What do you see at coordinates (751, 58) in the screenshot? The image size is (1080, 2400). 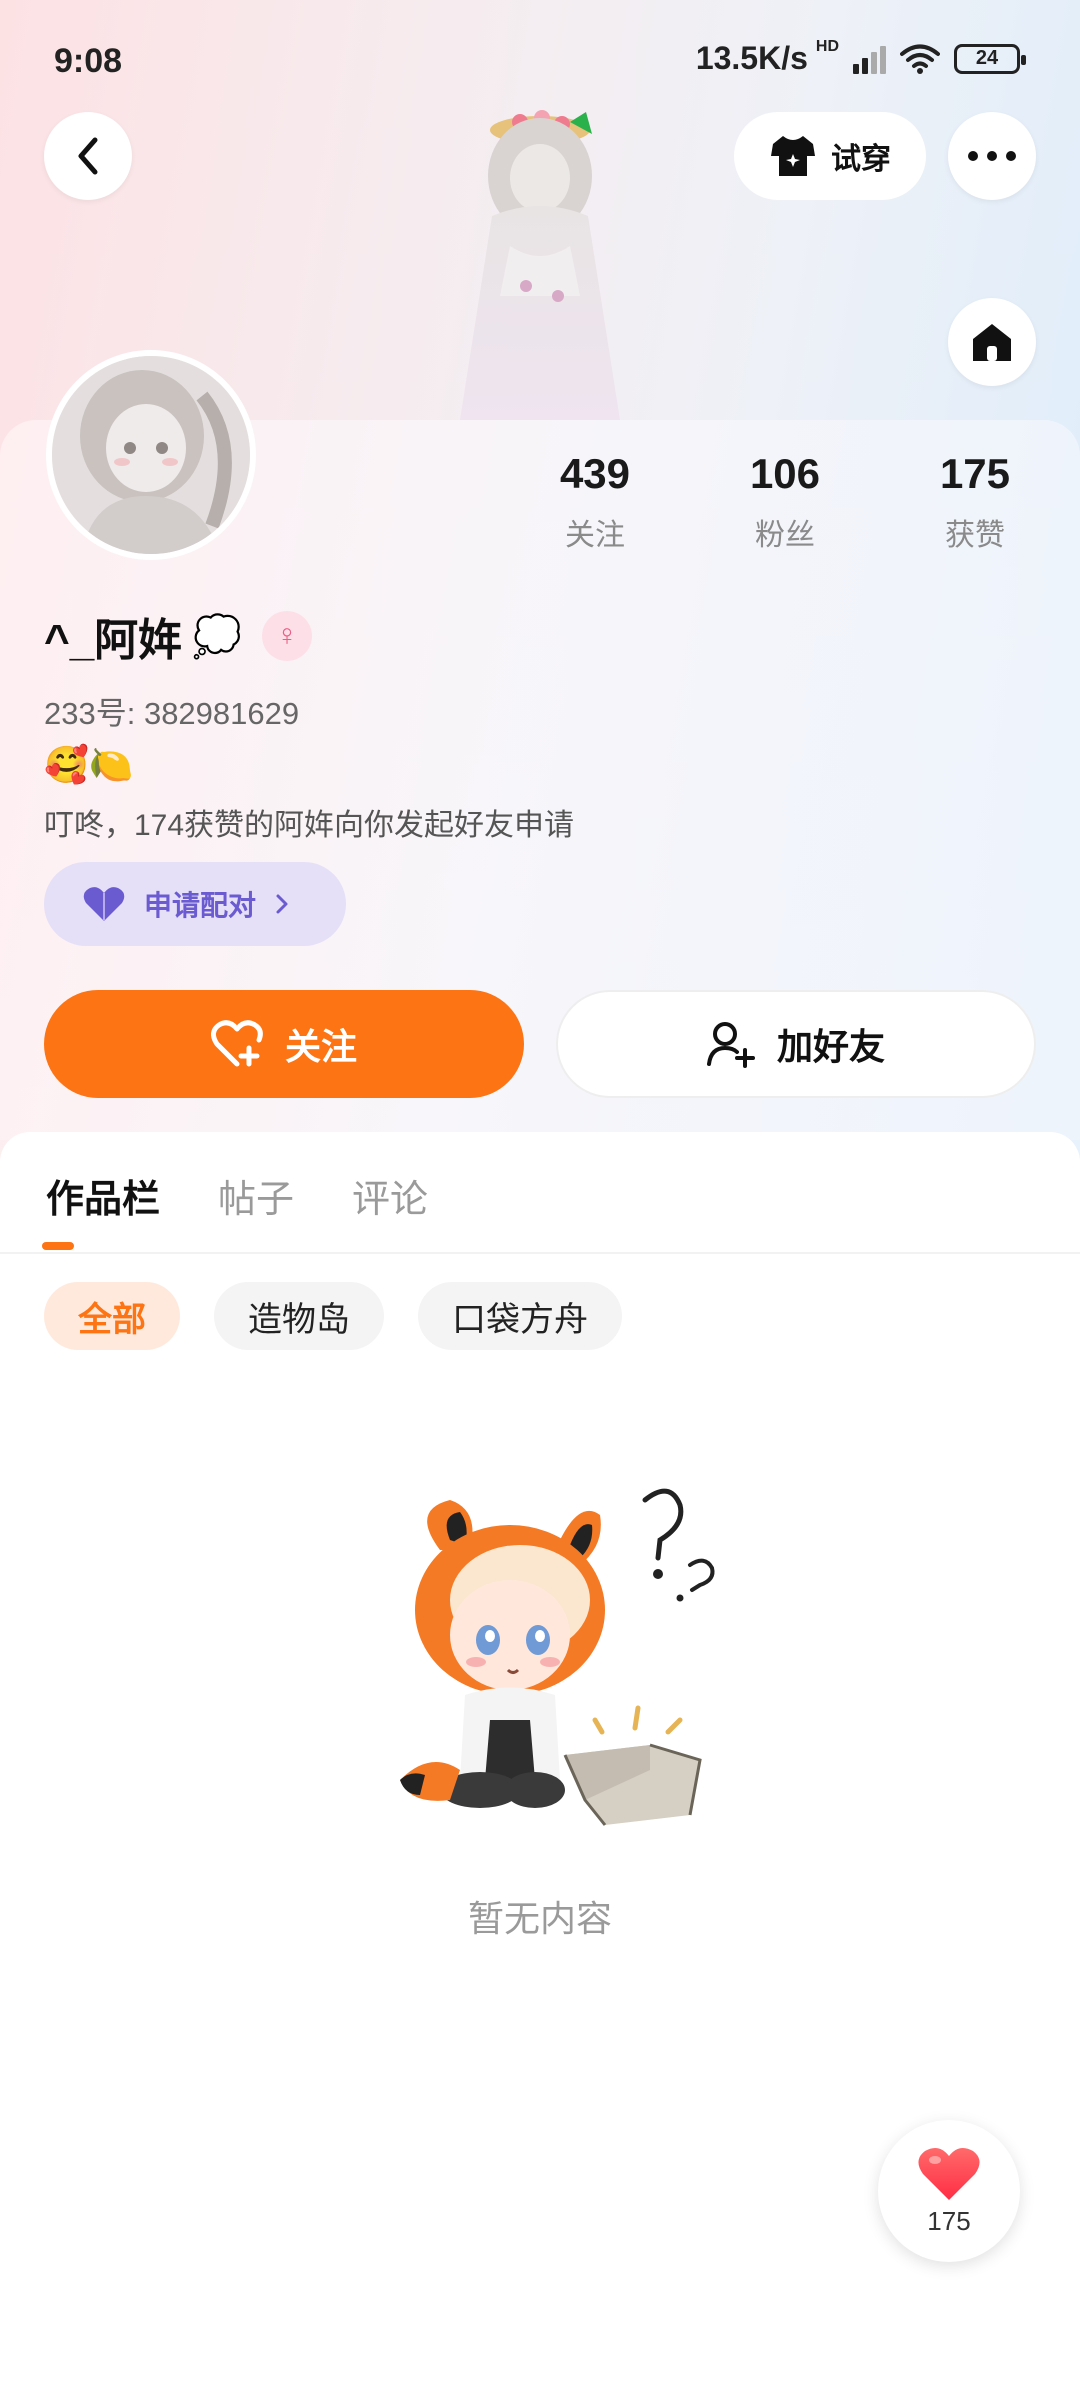 I see `network-speed: 13.5K/s` at bounding box center [751, 58].